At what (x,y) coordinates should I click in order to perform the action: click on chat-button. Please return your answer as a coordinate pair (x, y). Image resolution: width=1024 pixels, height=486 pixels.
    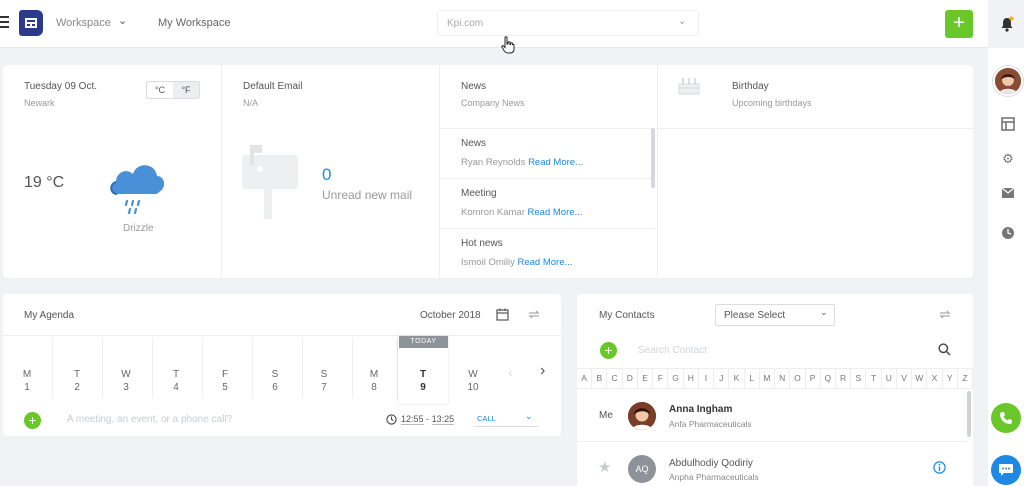
    Looking at the image, I should click on (1006, 470).